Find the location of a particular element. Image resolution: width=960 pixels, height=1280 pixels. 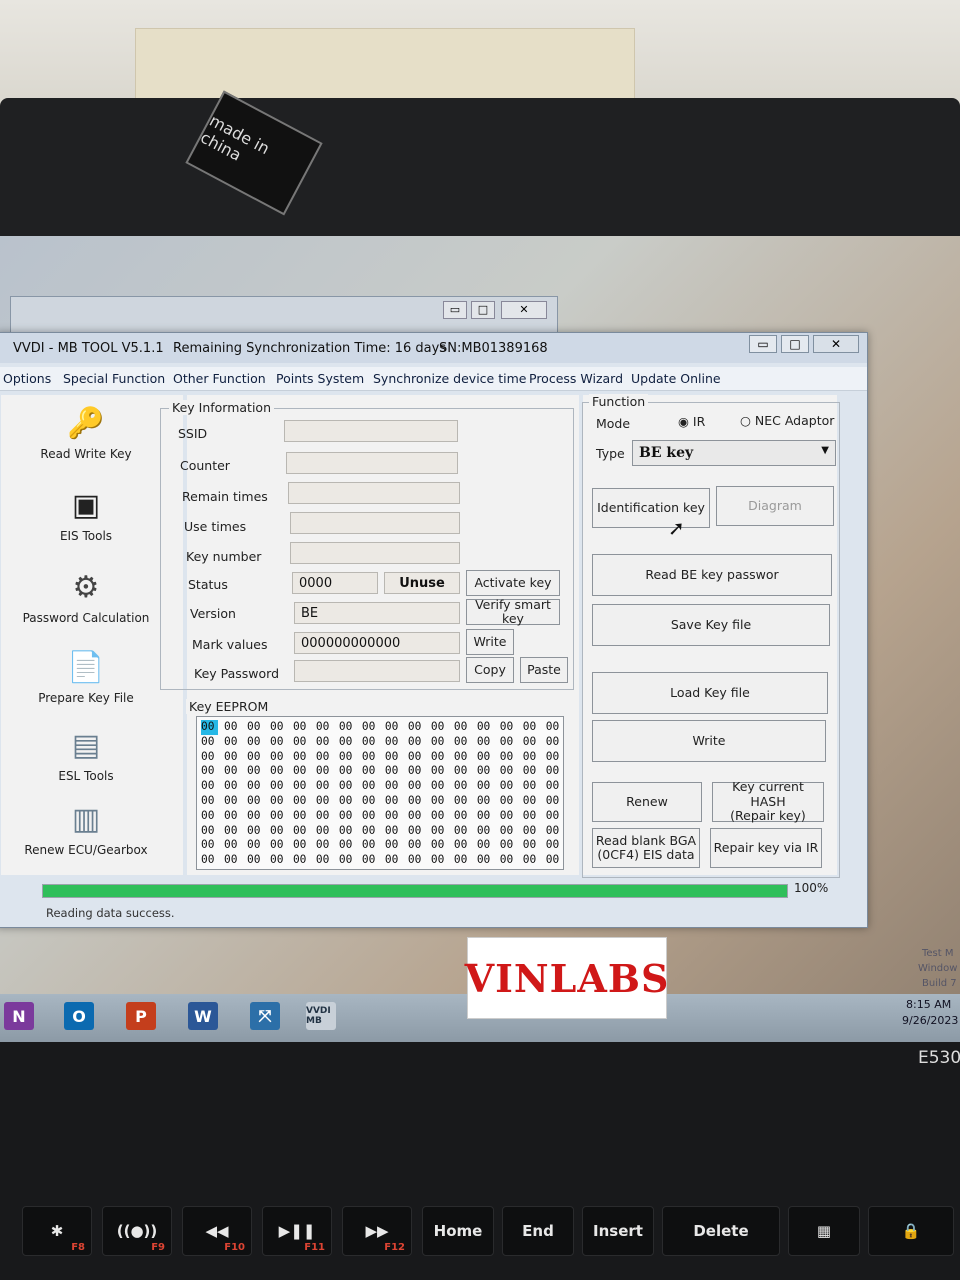

use-times-field is located at coordinates (375, 523).